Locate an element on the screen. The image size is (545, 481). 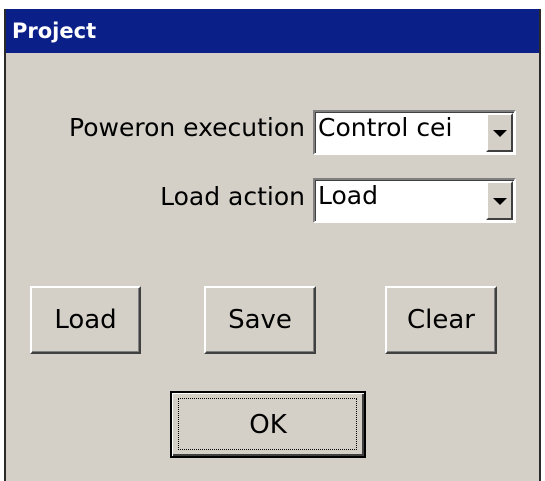
load-action-label: Load action is located at coordinates (232, 196).